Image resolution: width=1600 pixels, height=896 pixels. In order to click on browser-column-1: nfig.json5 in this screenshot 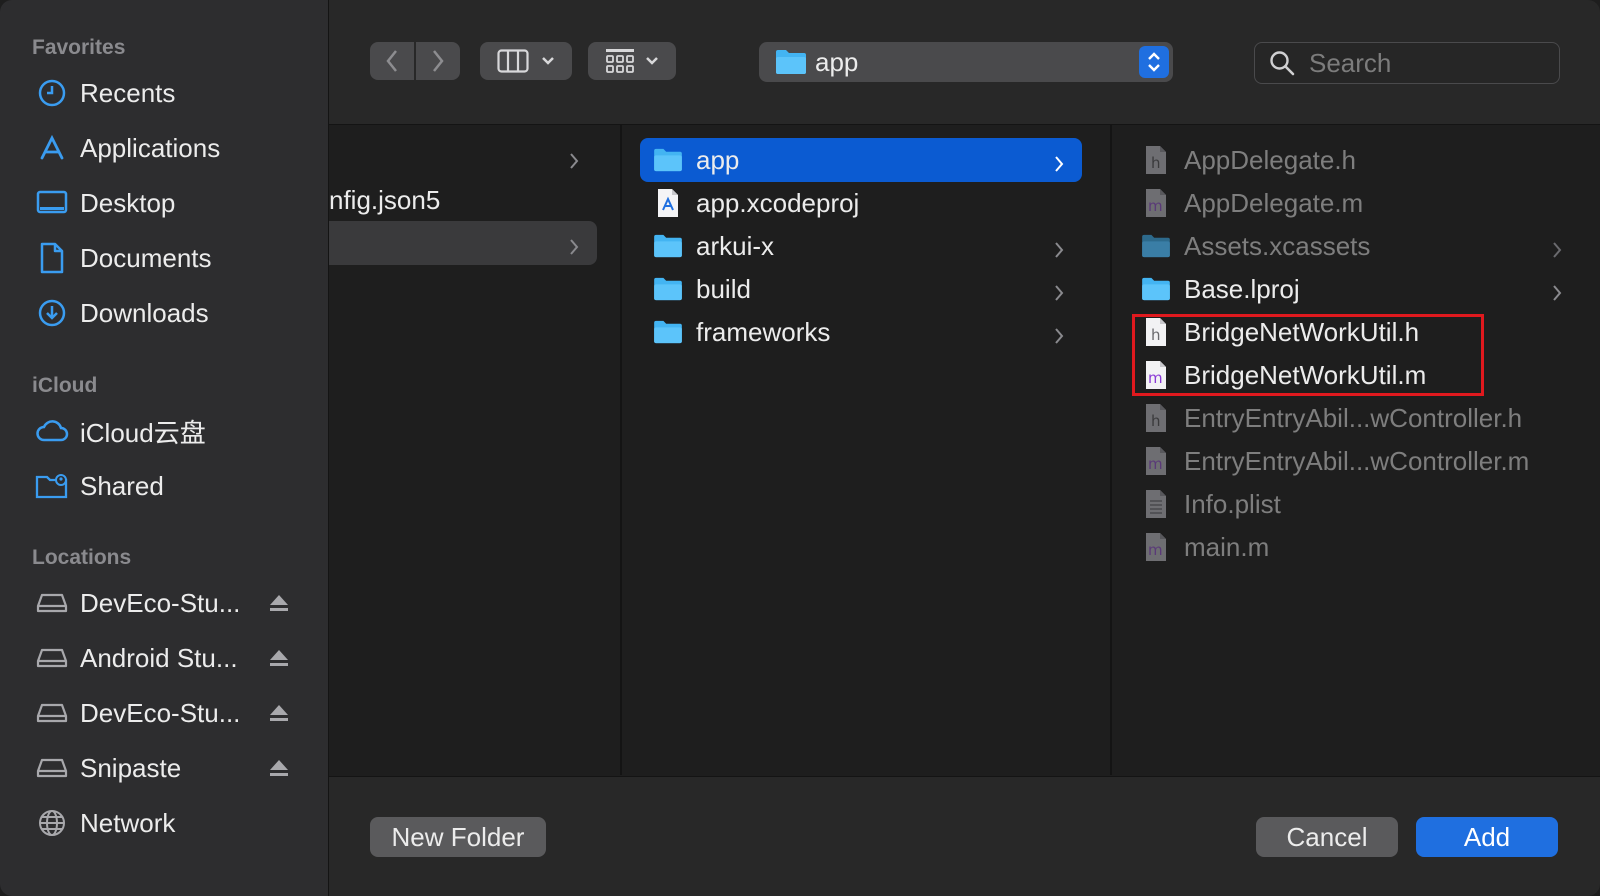, I will do `click(475, 450)`.